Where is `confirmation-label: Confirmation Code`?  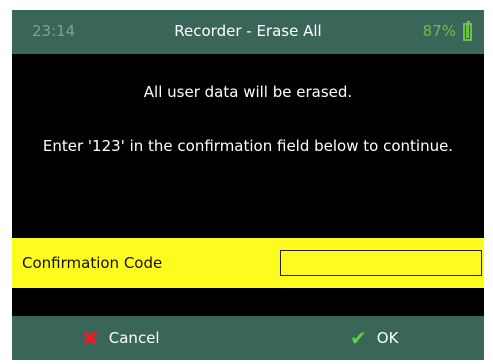
confirmation-label: Confirmation Code is located at coordinates (92, 263).